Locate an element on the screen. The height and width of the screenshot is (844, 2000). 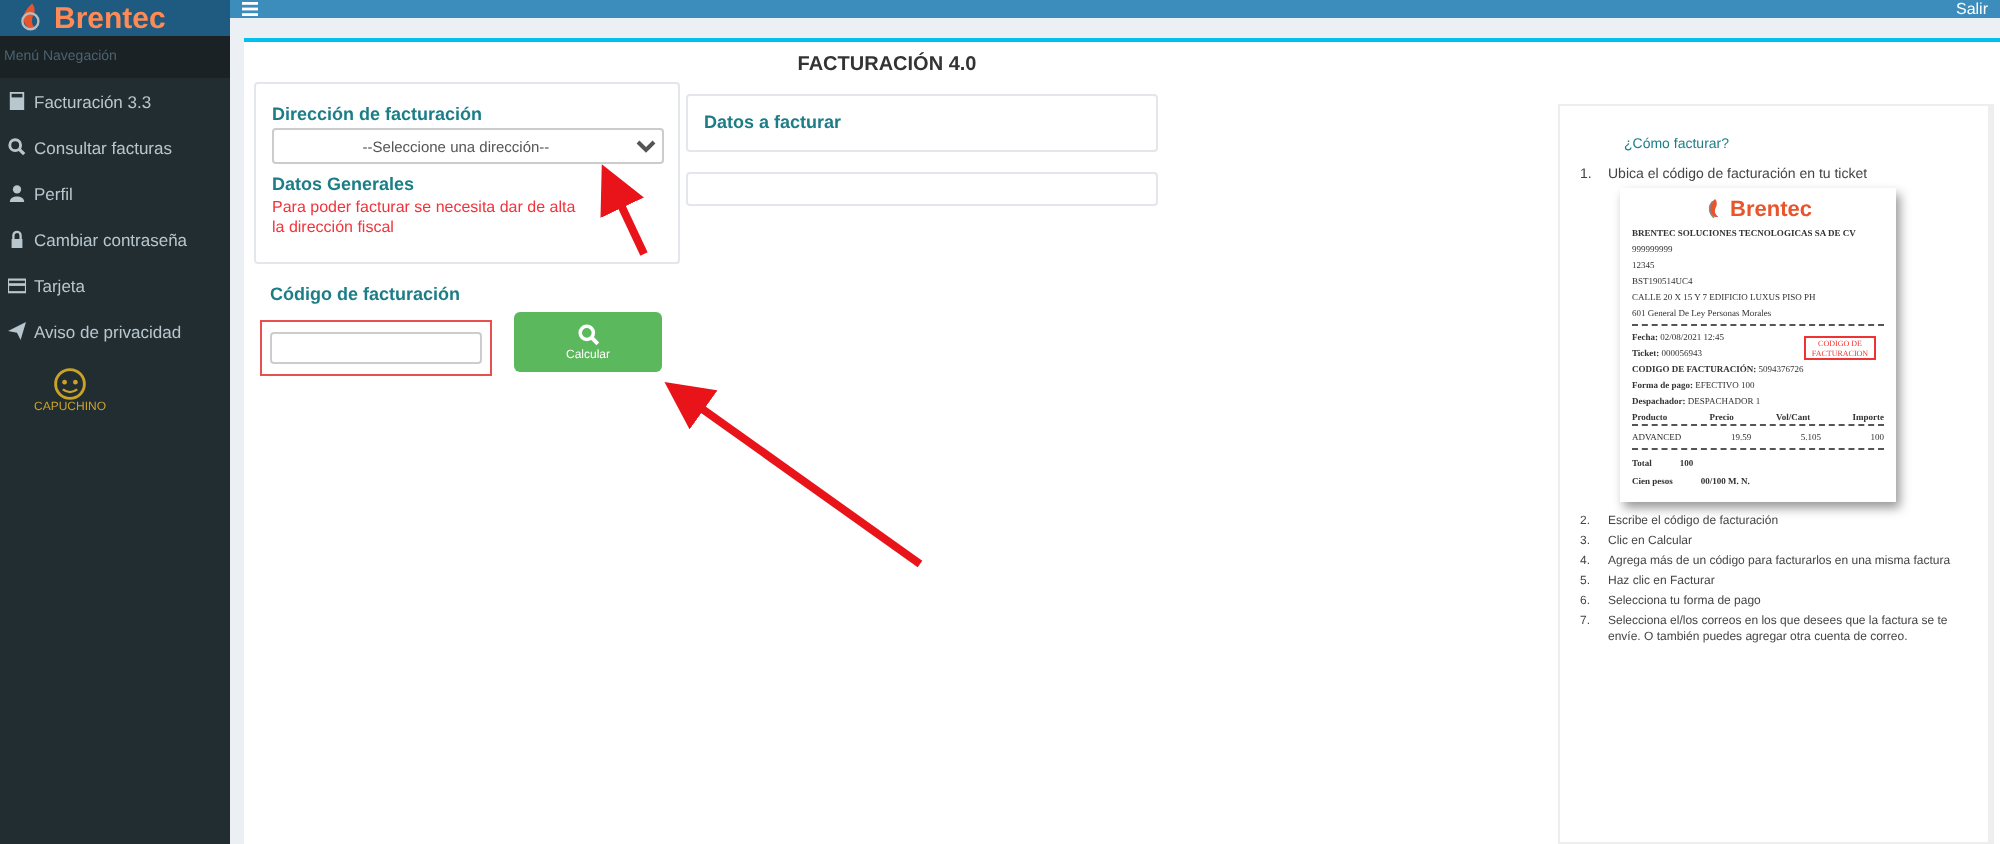
code-input is located at coordinates (376, 347).